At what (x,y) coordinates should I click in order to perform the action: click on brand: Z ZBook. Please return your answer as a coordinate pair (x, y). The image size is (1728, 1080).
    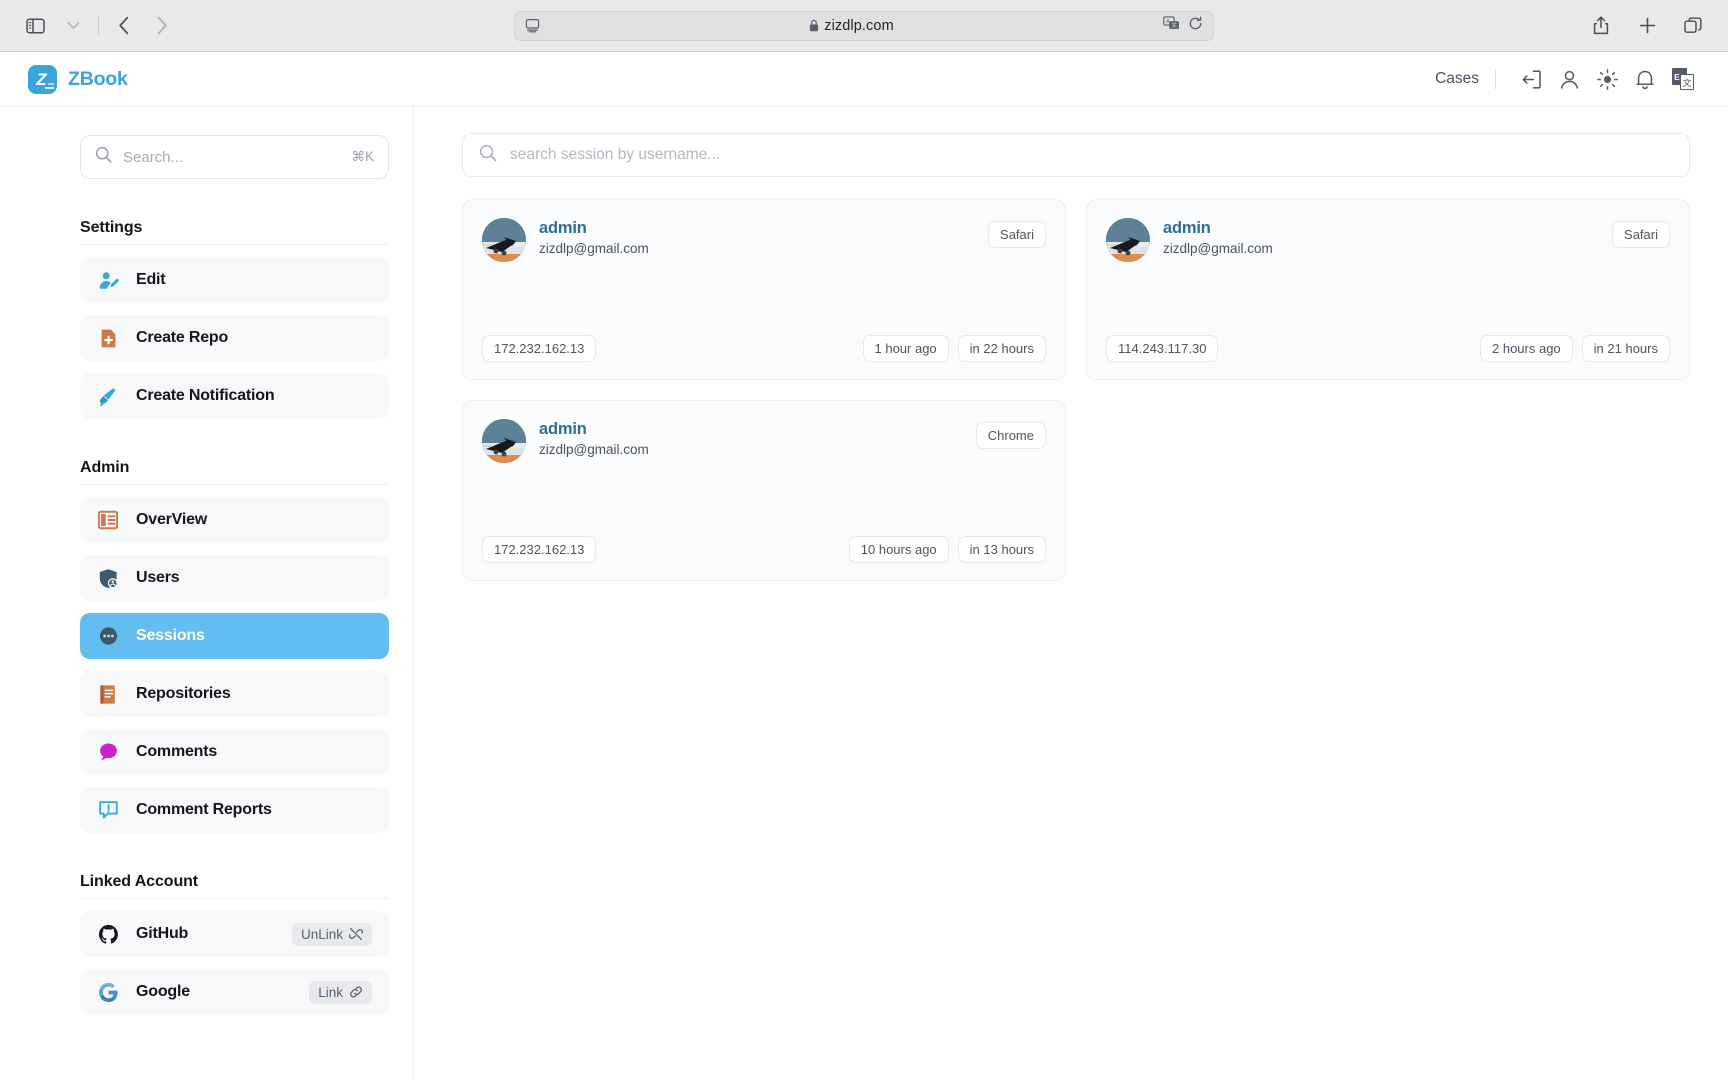
    Looking at the image, I should click on (78, 79).